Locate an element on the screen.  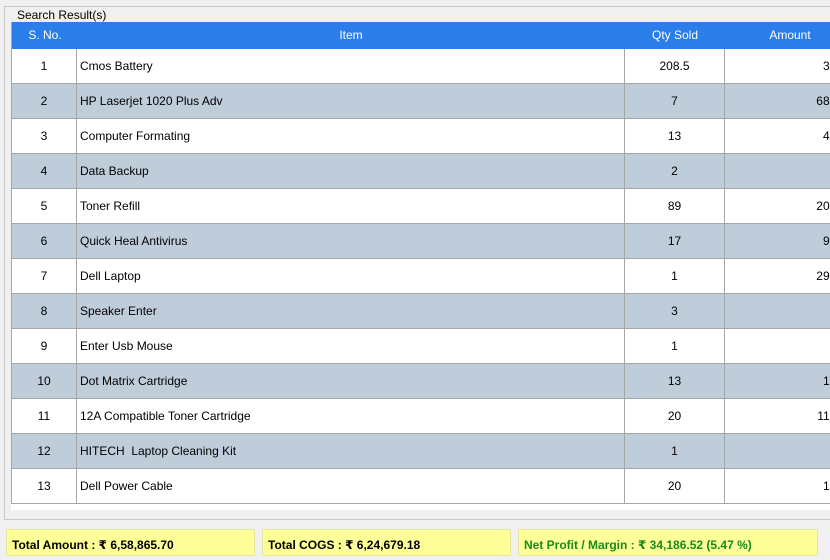
table-row: 1112A Compatible Toner Cartridge20 1120 is located at coordinates (420, 416).